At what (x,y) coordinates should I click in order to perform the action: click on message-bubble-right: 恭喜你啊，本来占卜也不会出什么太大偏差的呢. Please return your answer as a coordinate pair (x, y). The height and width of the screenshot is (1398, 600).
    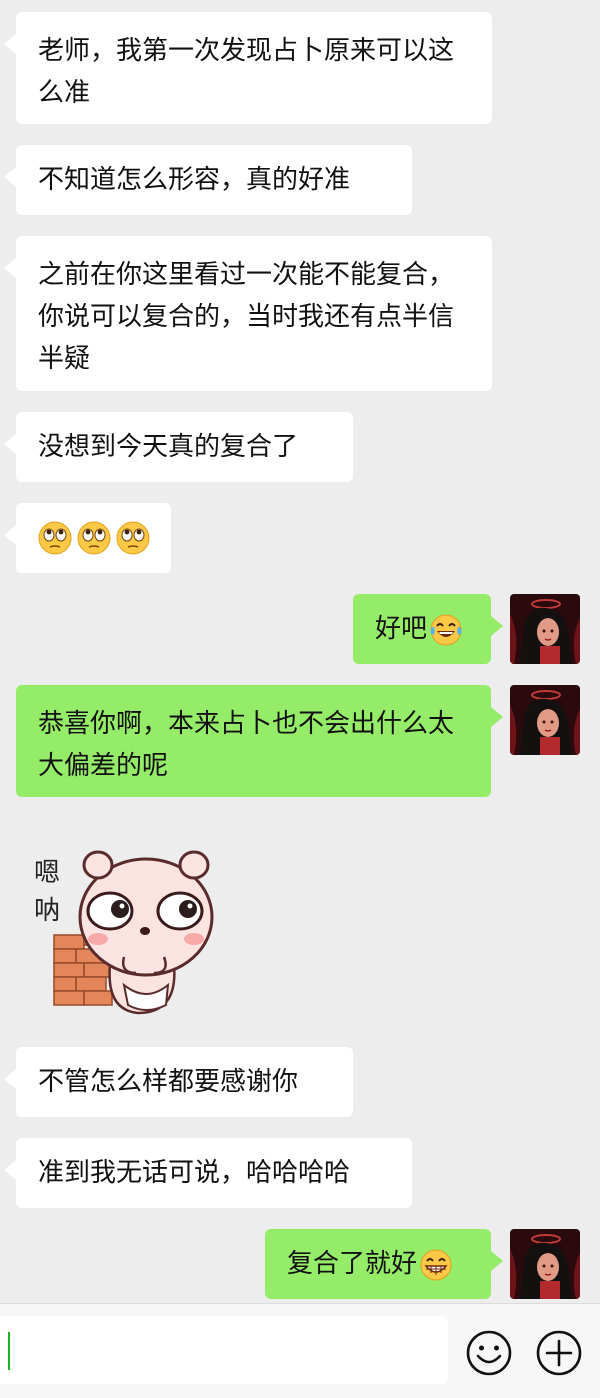
    Looking at the image, I should click on (259, 741).